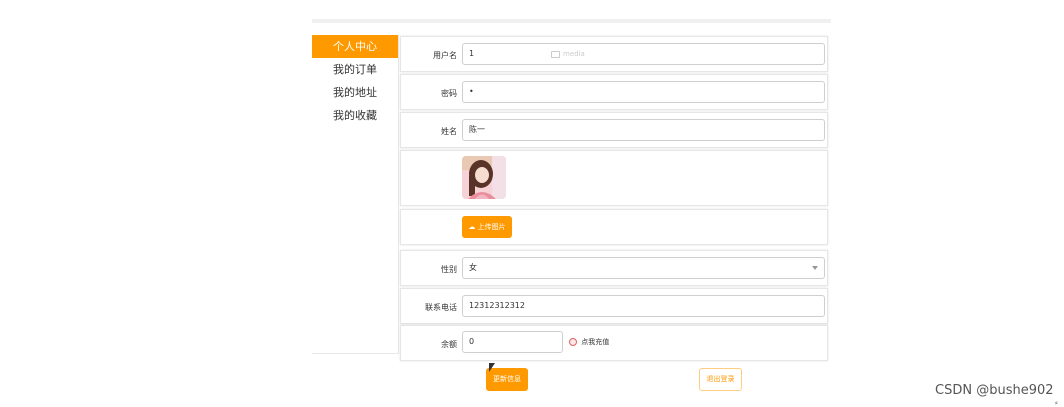 The width and height of the screenshot is (1064, 407). I want to click on password-label: 密码, so click(449, 93).